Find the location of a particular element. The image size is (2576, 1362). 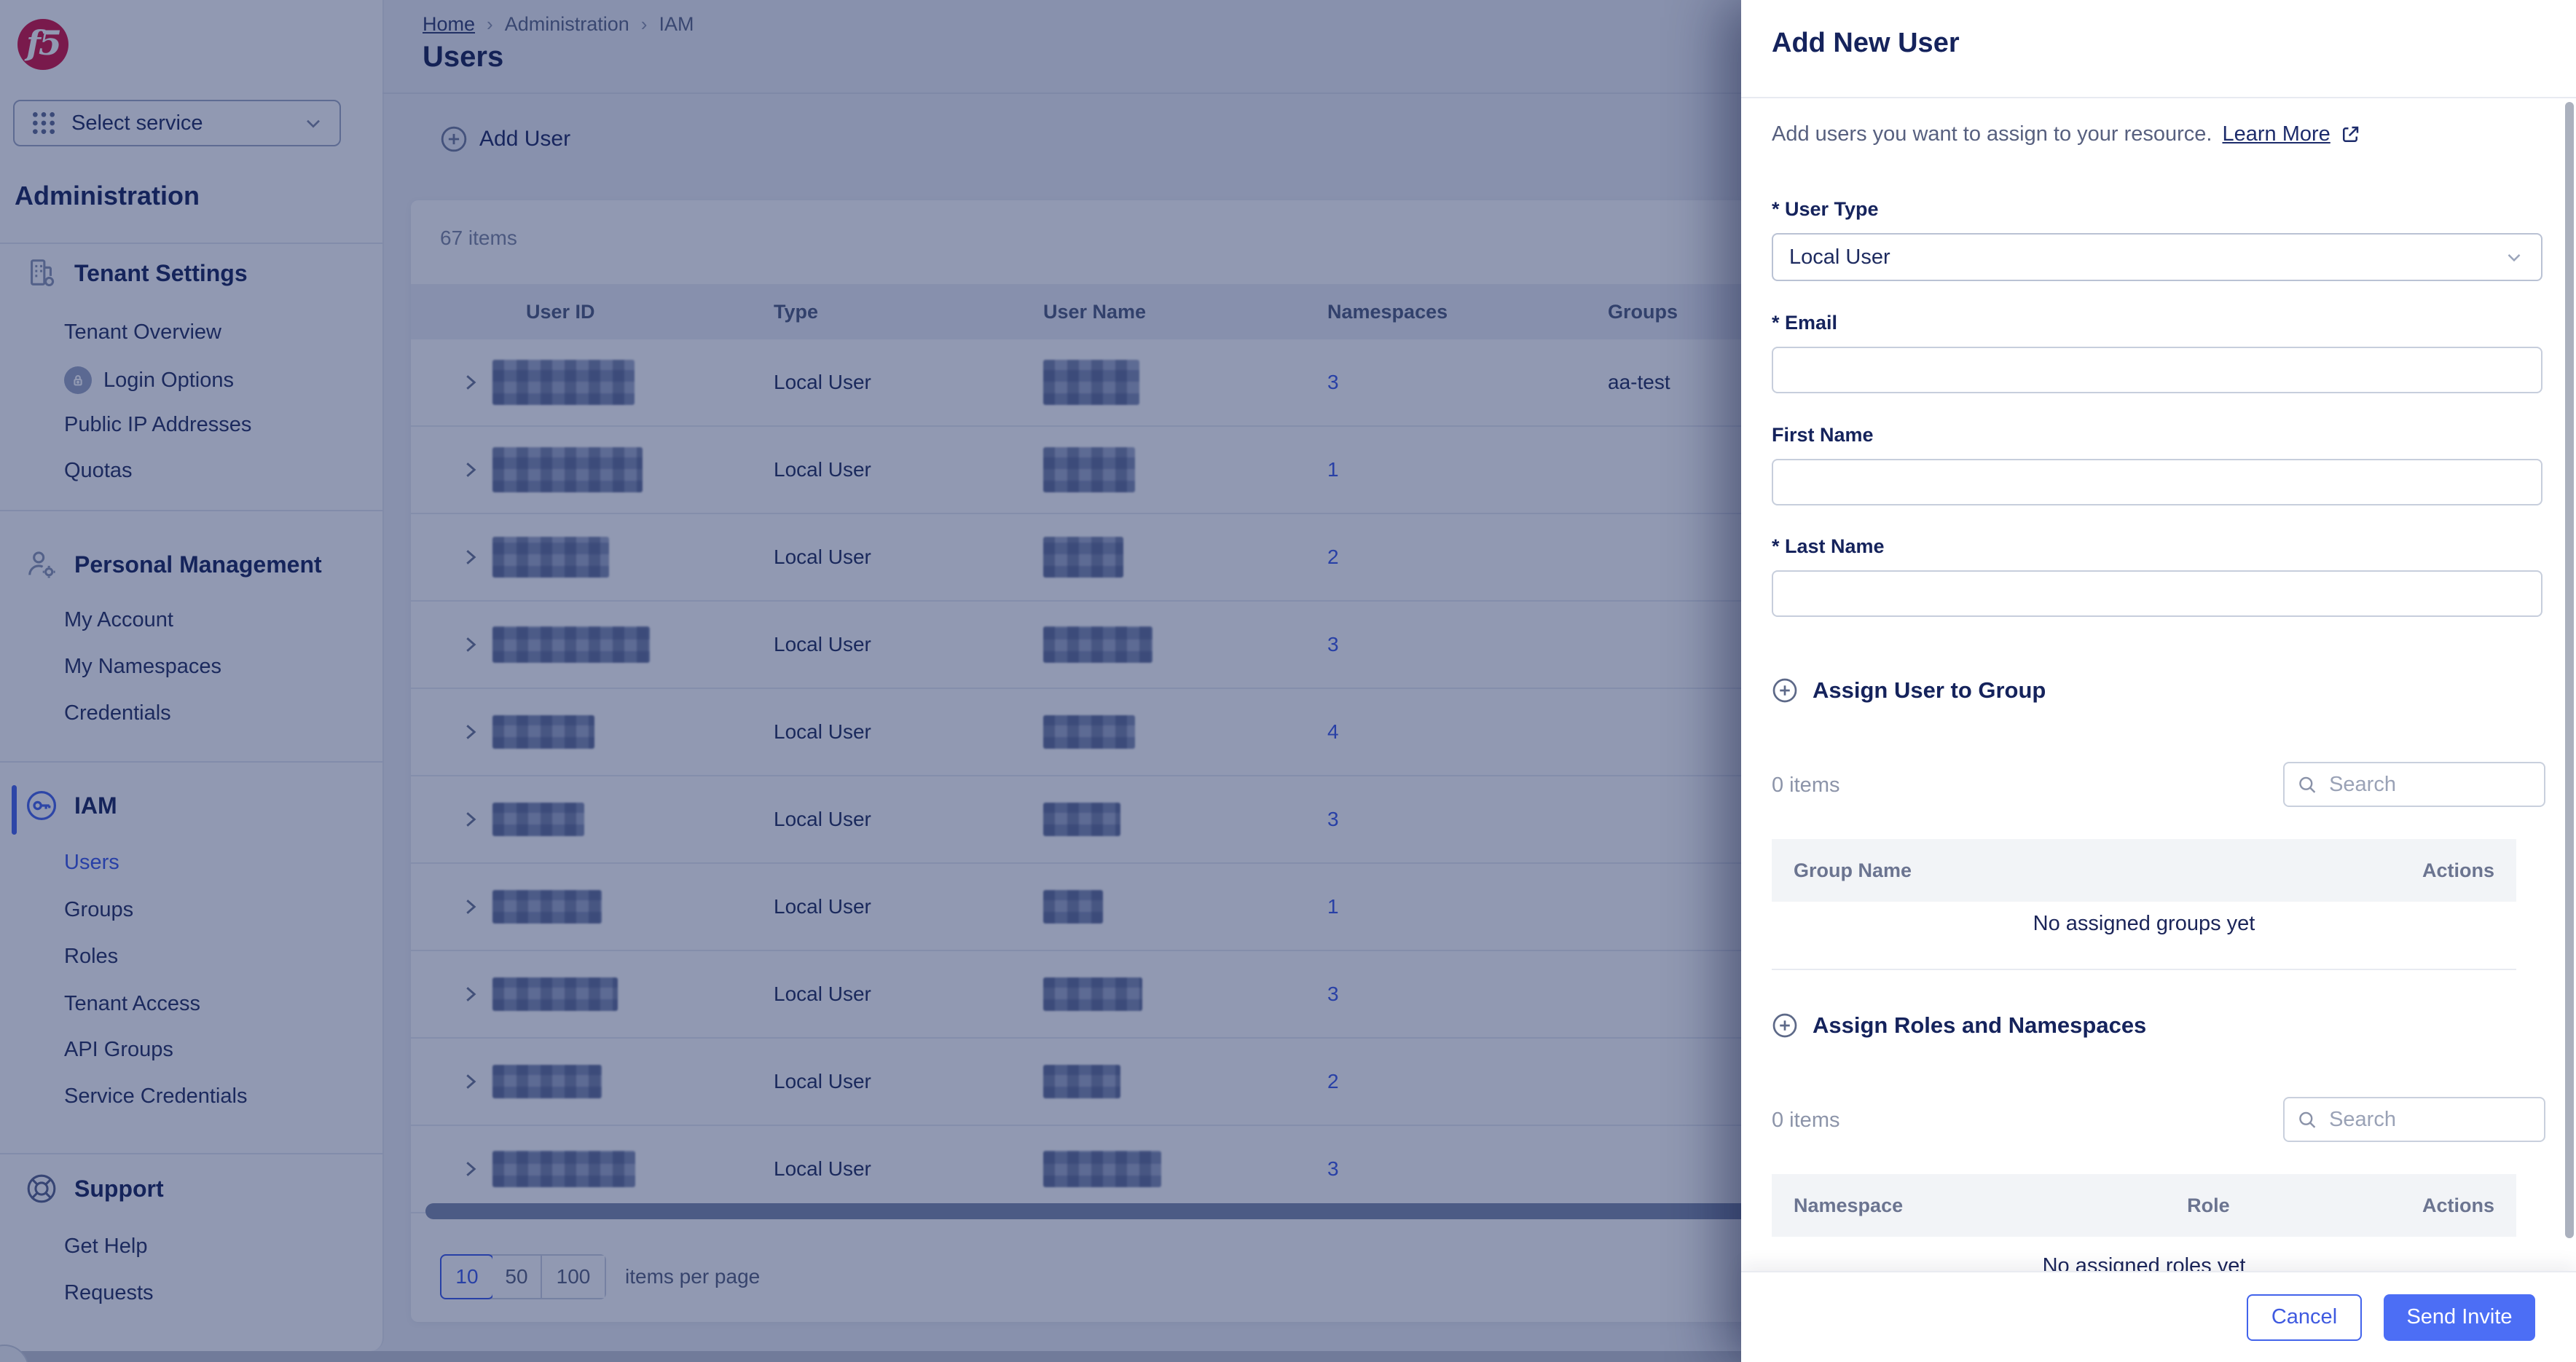

groups-empty-text: No assigned groups yet is located at coordinates (2144, 924).